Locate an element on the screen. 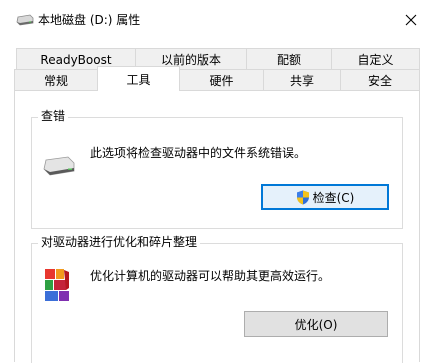  tab-tools: 工具 is located at coordinates (138, 78).